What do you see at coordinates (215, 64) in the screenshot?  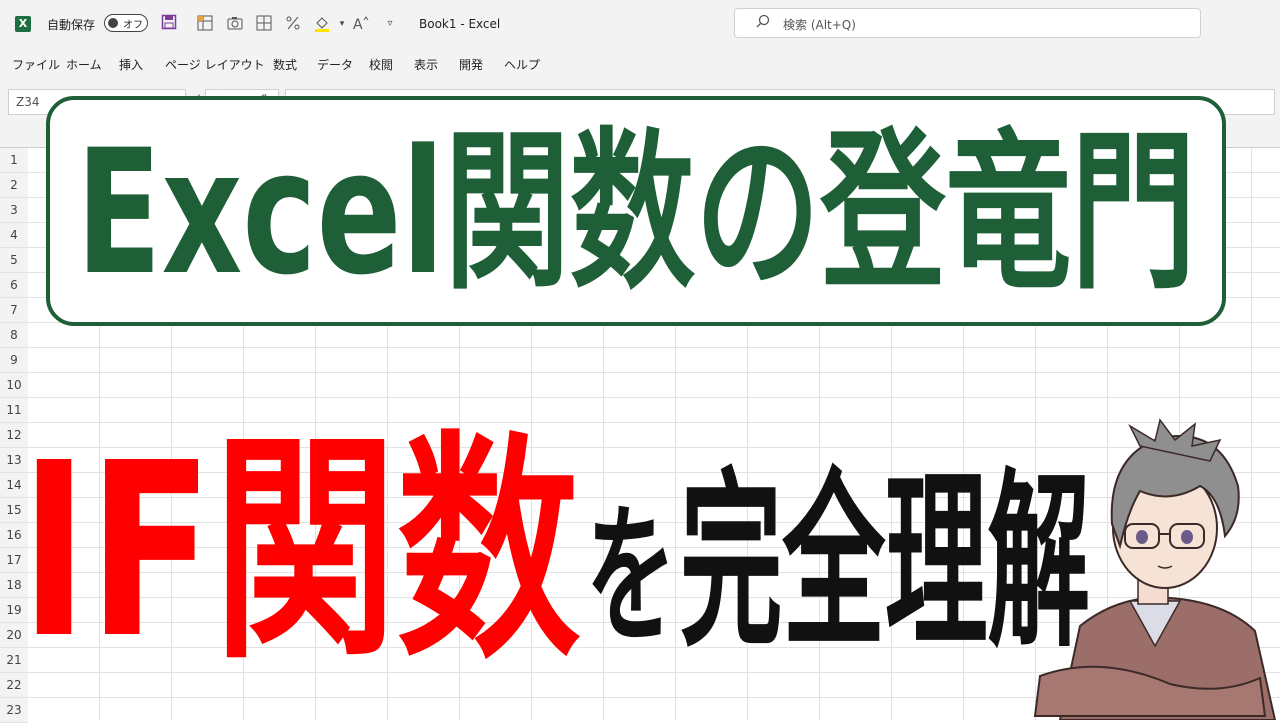 I see `tab-page-layout: ページ レイアウト` at bounding box center [215, 64].